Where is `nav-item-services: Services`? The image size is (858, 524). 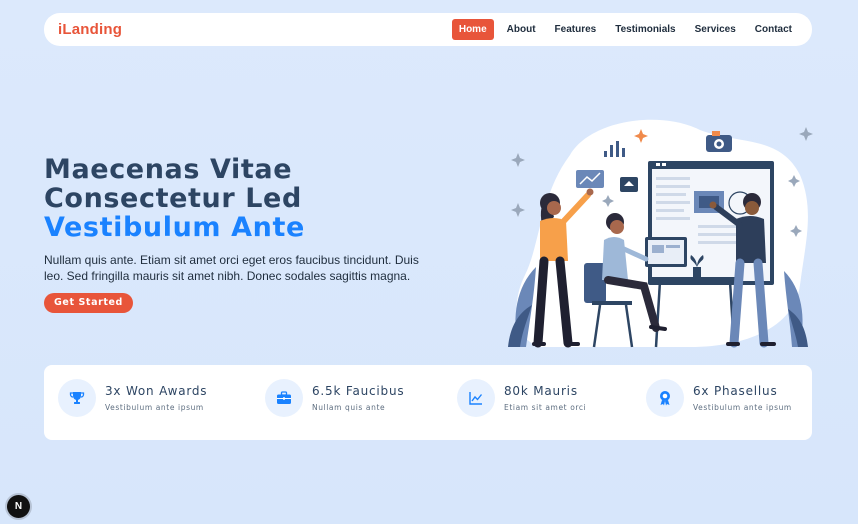 nav-item-services: Services is located at coordinates (715, 29).